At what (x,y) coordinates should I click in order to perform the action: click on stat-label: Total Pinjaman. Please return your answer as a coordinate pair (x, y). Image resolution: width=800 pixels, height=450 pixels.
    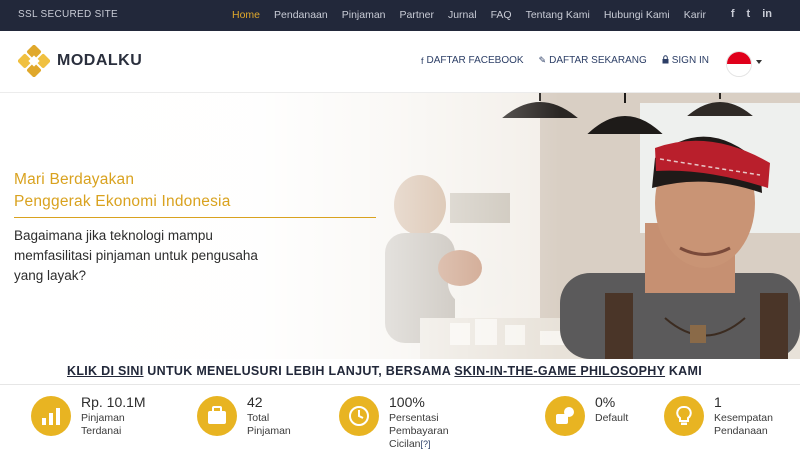
    Looking at the image, I should click on (269, 424).